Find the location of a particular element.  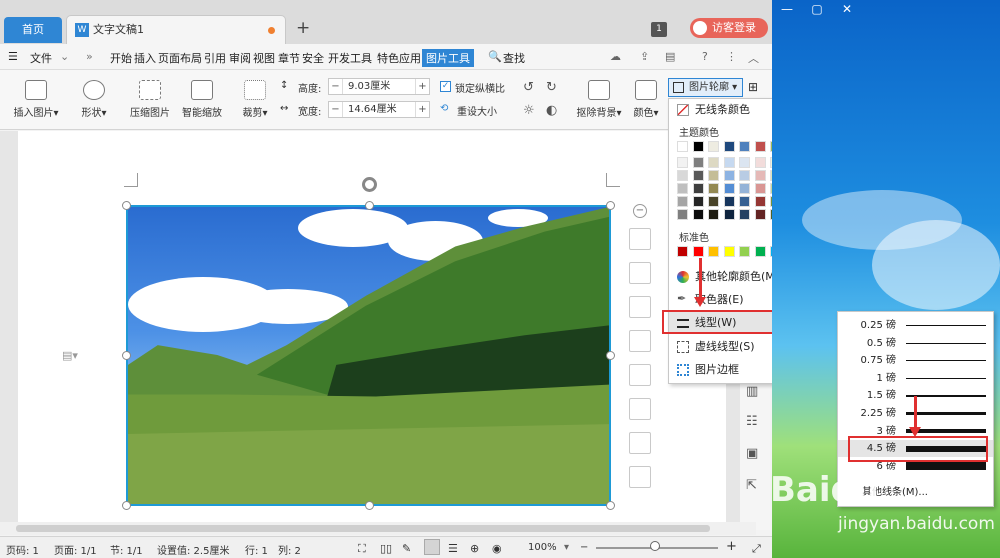

no-line-color-item: 无线条颜色 is located at coordinates (720, 110).